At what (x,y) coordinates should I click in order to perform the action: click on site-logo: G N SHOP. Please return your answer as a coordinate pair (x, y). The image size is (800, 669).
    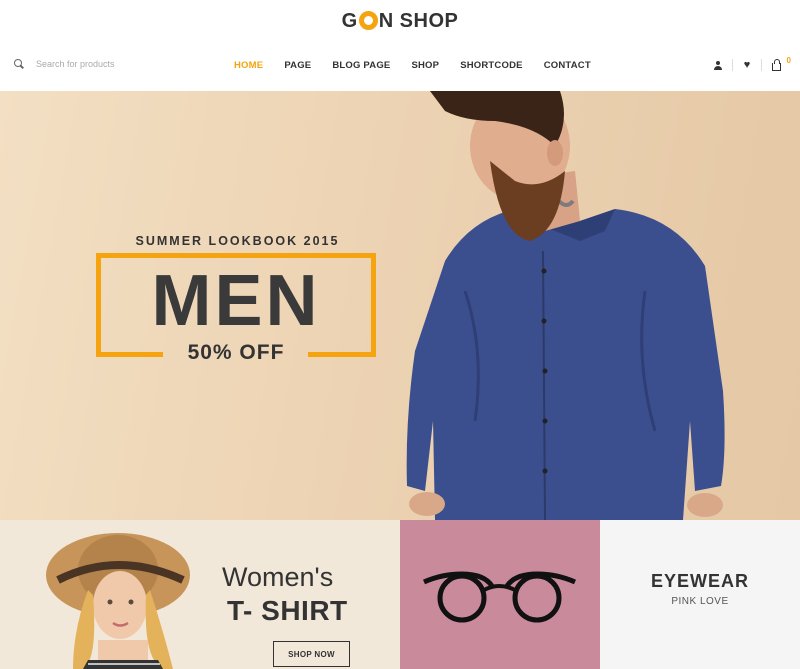
    Looking at the image, I should click on (400, 21).